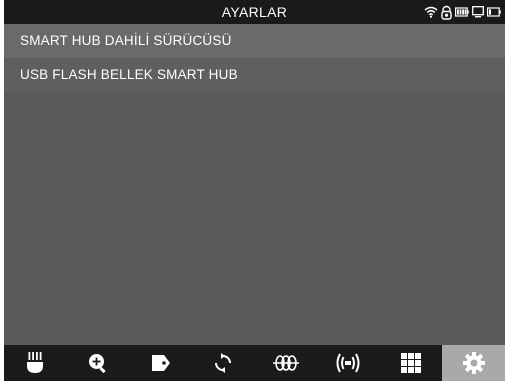  I want to click on tag-icon, so click(161, 363).